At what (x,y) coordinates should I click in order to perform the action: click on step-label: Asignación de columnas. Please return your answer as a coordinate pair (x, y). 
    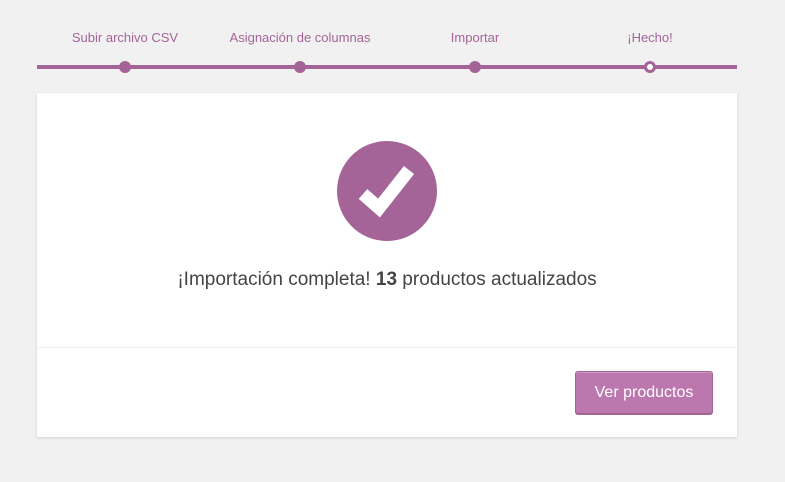
    Looking at the image, I should click on (300, 37).